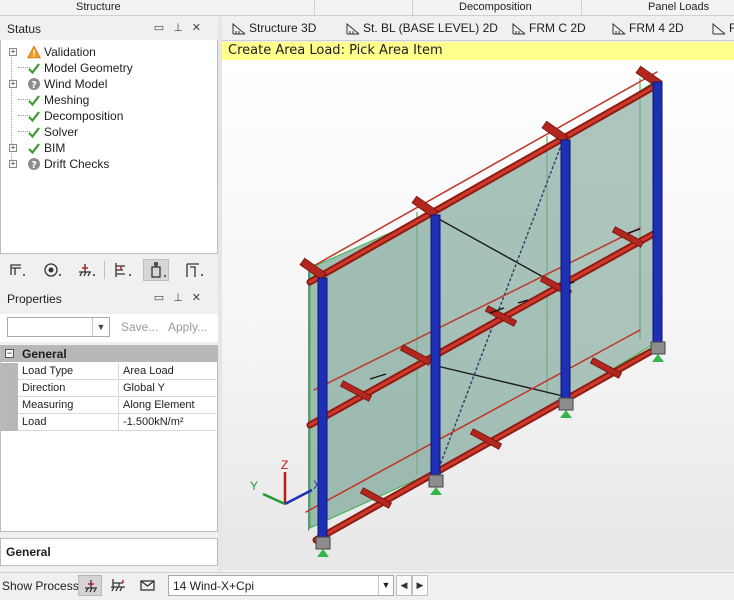  I want to click on property-row: Load Type Area Load, so click(109, 371).